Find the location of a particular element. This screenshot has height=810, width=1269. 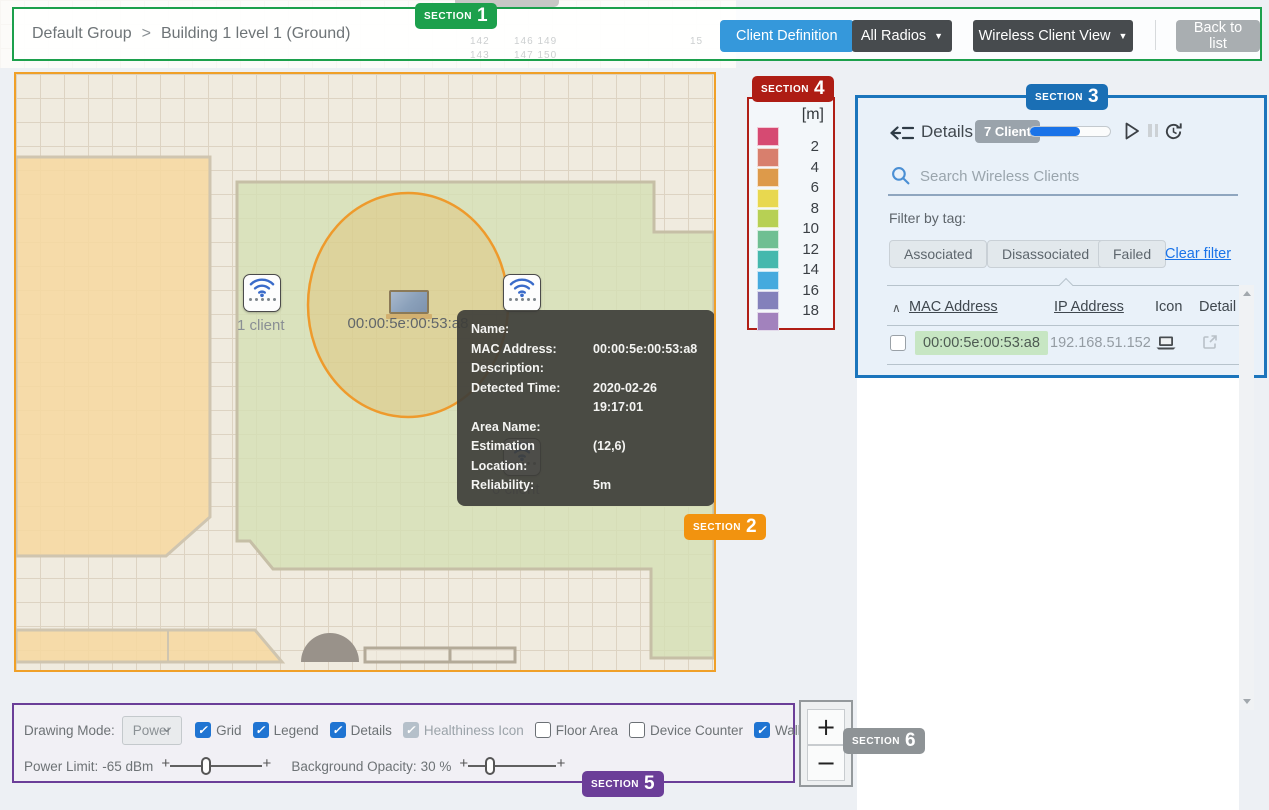

drawing-mode-select: Power ⌄ is located at coordinates (152, 730).